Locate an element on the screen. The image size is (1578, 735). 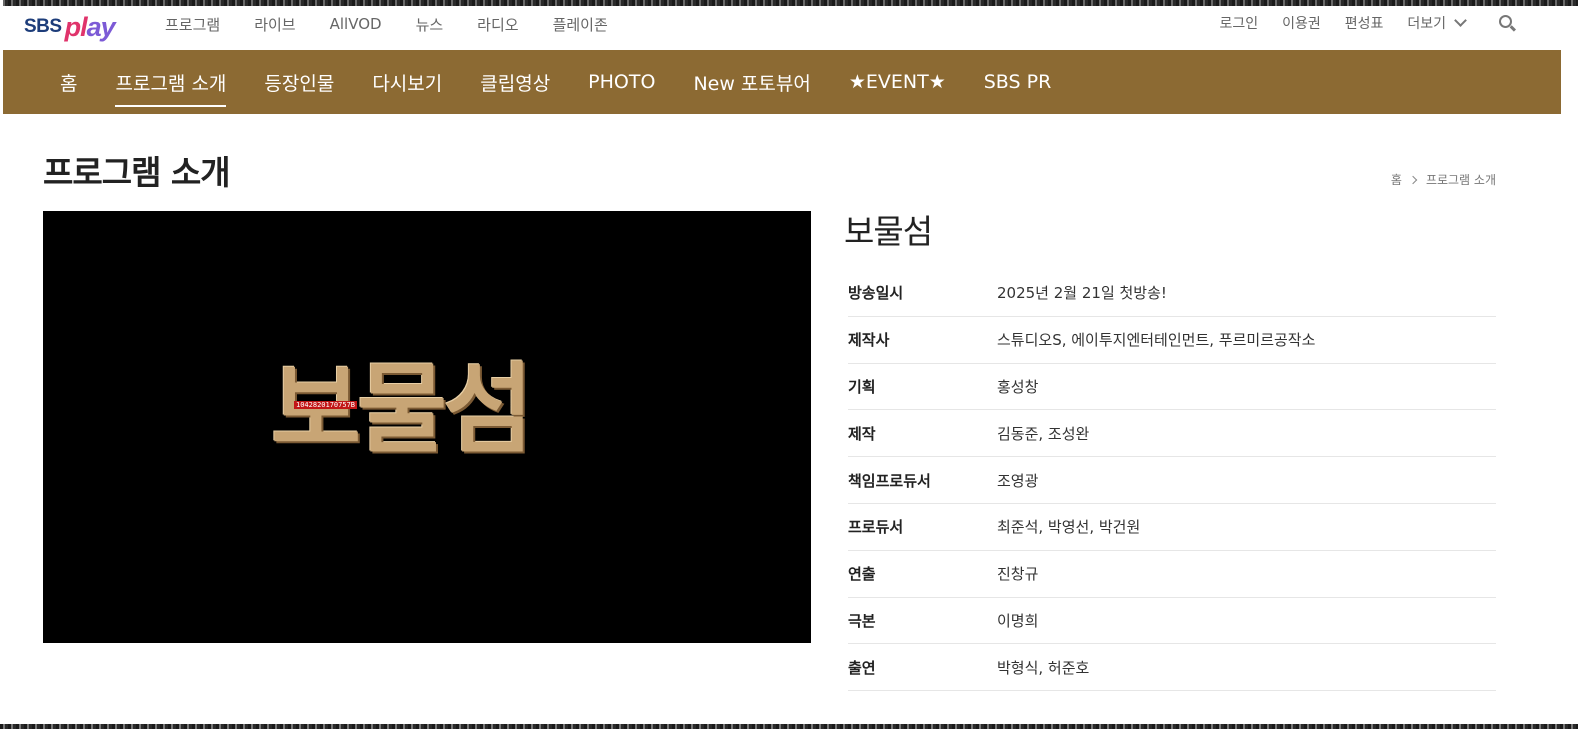
info-value: 2025년 2월 21일 첫방송! is located at coordinates (1082, 293).